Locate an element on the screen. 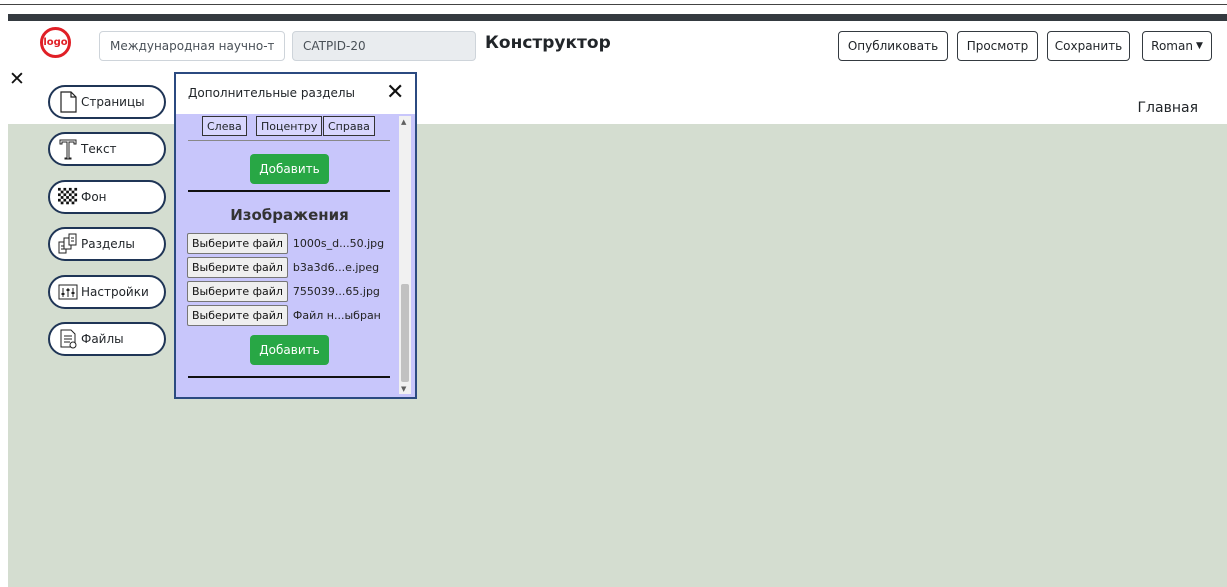 The width and height of the screenshot is (1227, 587). scroll-thumb is located at coordinates (405, 333).